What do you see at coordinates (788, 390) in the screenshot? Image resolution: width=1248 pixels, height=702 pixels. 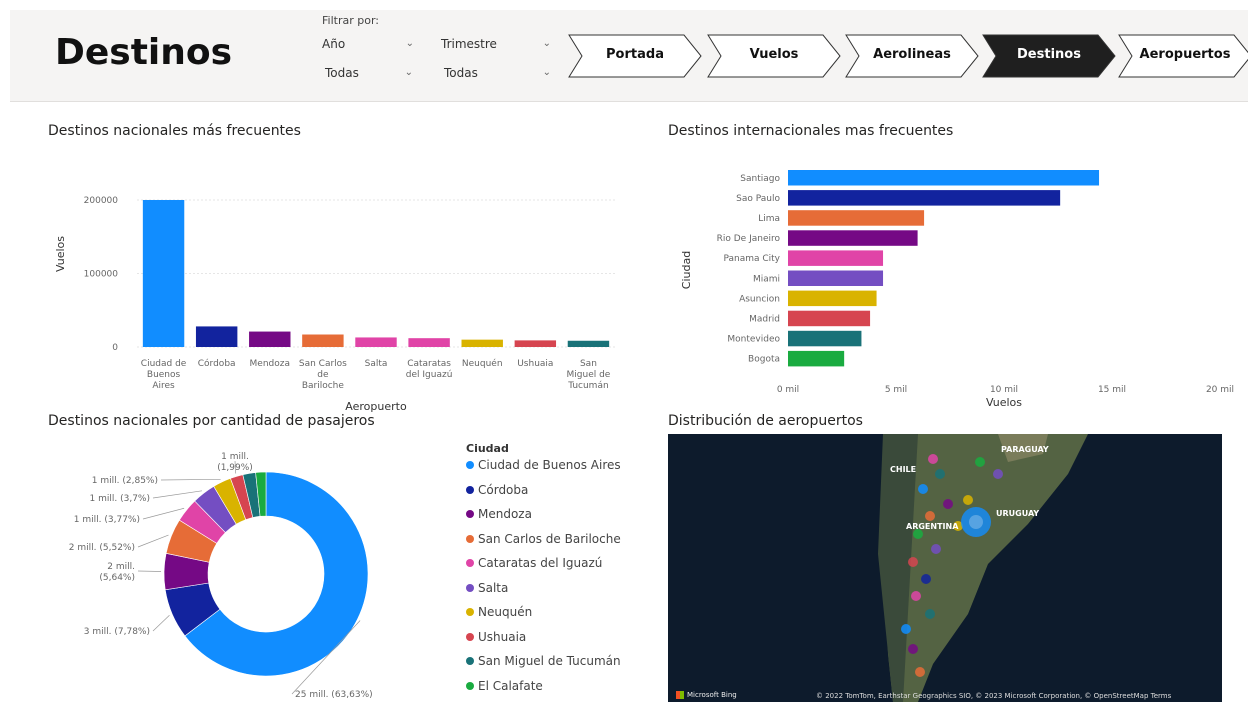 I see `x-tick-label: 0 mil` at bounding box center [788, 390].